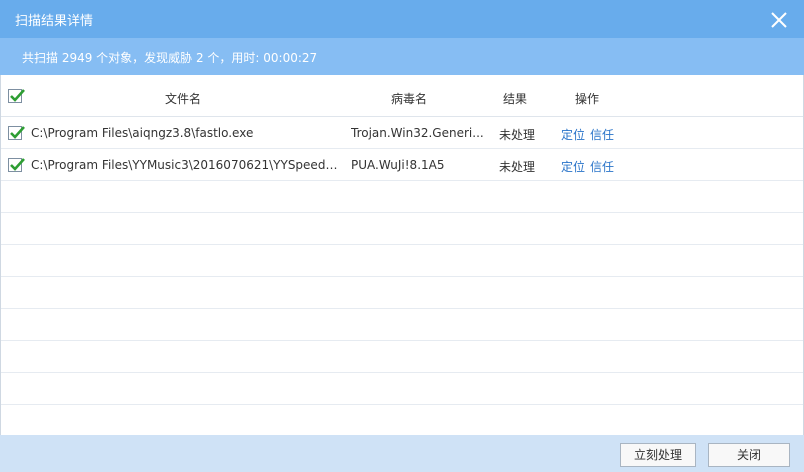  I want to click on table-header: 文件名 病毒名 结果 操作, so click(402, 96).